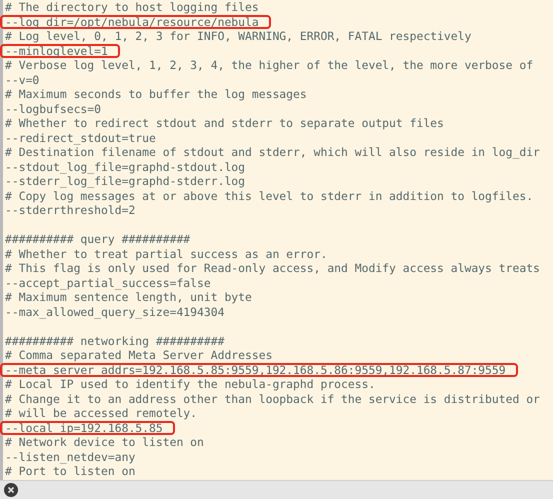 The image size is (553, 499). Describe the element at coordinates (60, 51) in the screenshot. I see `config-line: --minloglevel=1` at that location.